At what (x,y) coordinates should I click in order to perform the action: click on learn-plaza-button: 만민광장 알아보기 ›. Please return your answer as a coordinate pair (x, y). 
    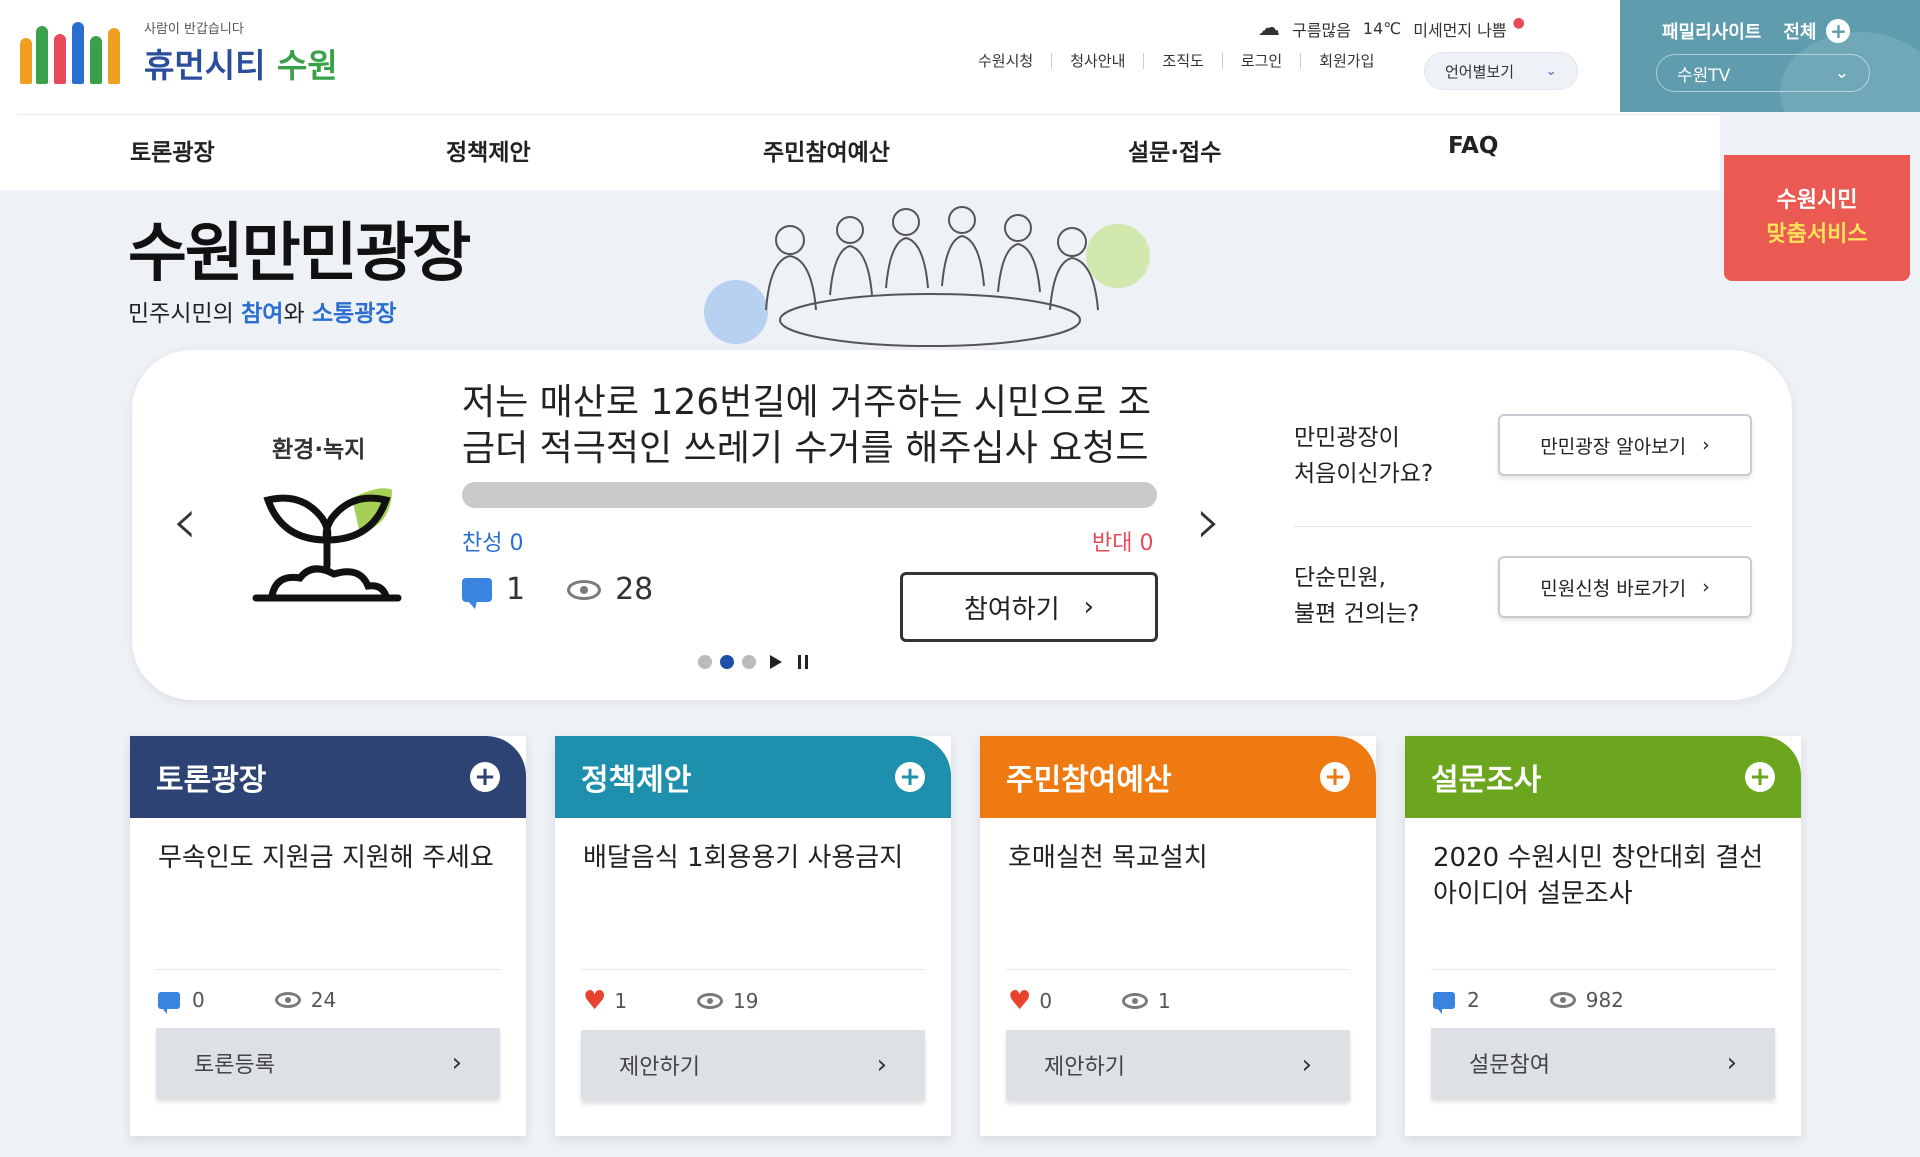
    Looking at the image, I should click on (1625, 445).